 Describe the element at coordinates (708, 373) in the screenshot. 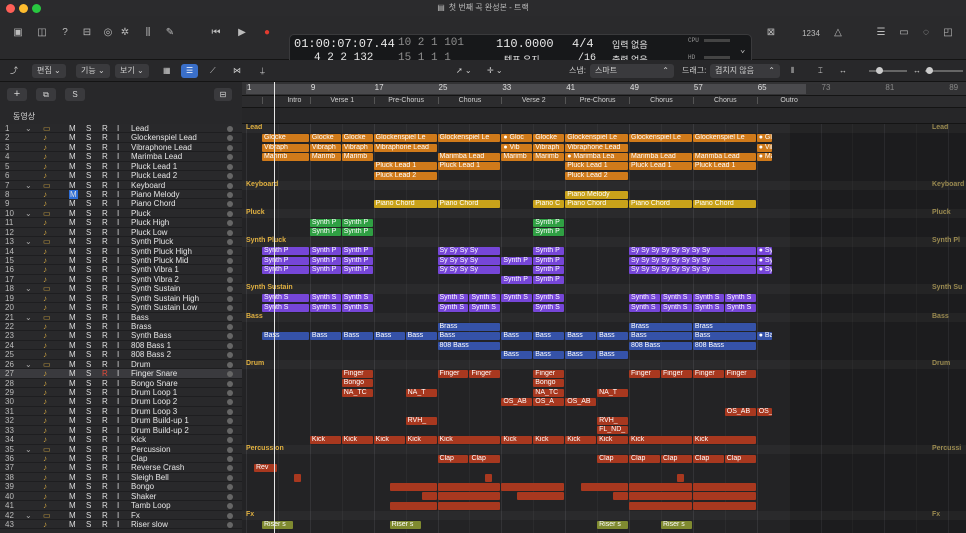

I see `region: Finger` at that location.